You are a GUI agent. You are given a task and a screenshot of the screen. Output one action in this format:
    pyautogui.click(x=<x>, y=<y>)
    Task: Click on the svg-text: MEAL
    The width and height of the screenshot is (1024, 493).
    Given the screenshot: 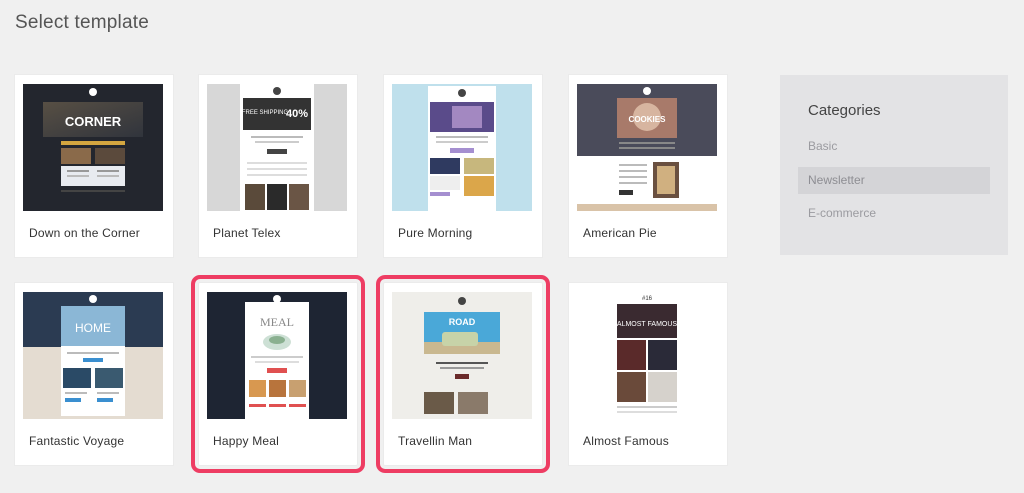 What is the action you would take?
    pyautogui.click(x=277, y=322)
    